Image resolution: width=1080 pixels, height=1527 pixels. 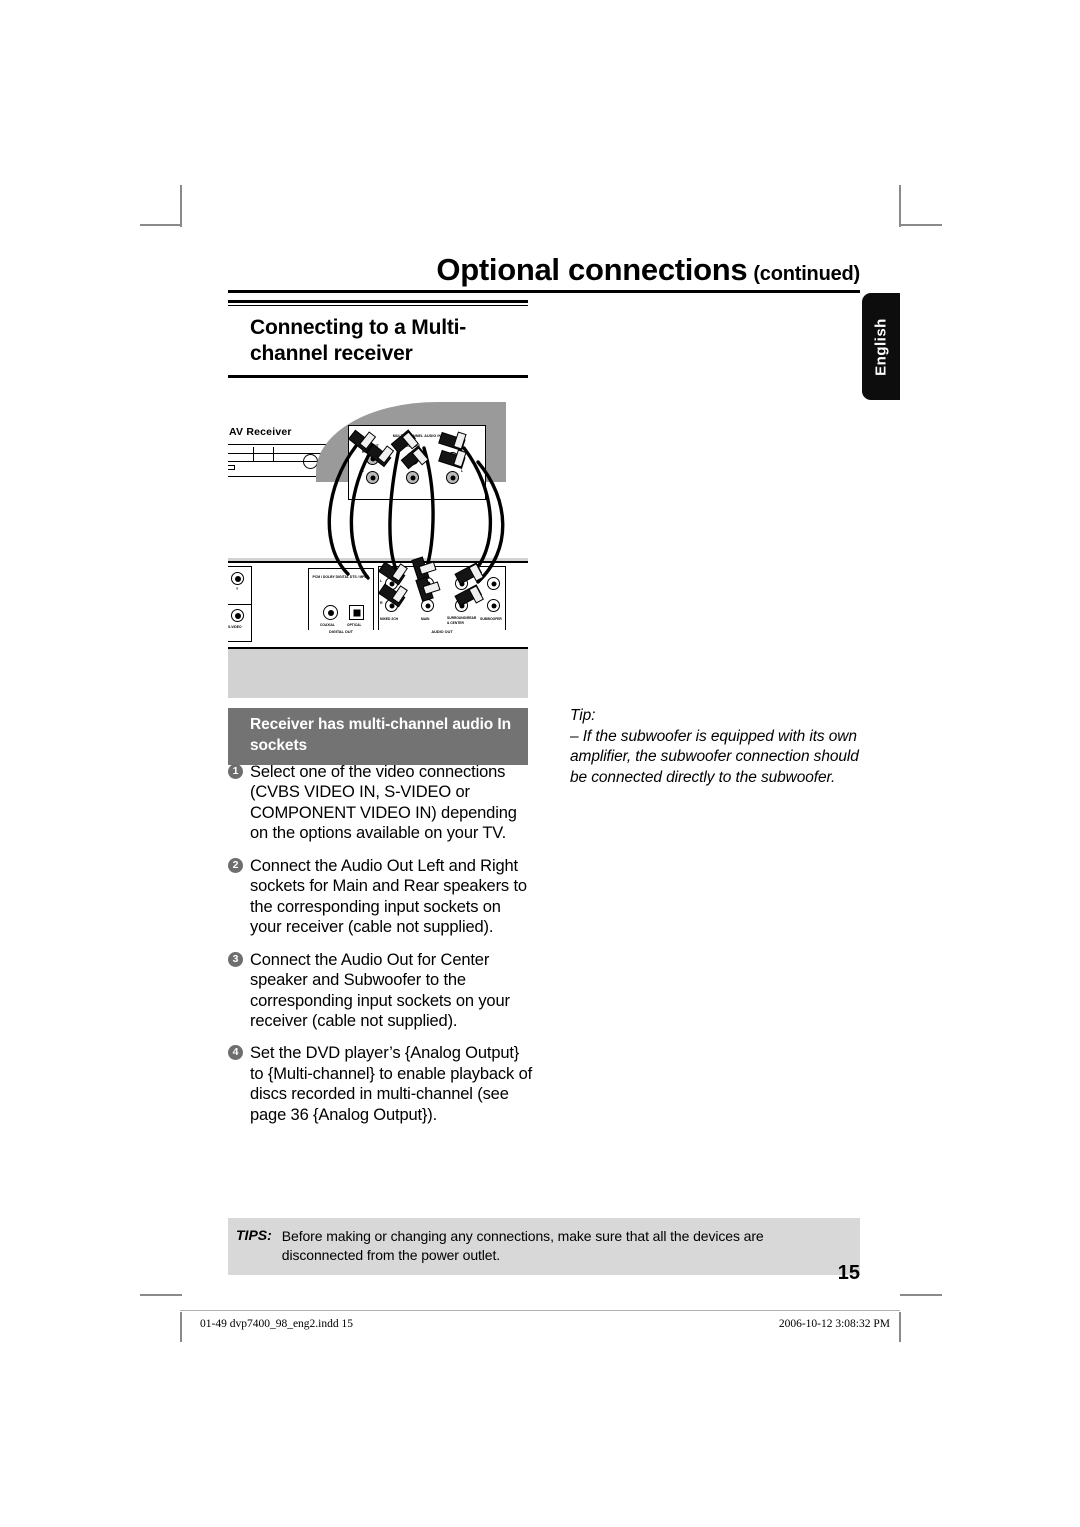 I want to click on tip-label: Tip:, so click(x=583, y=715).